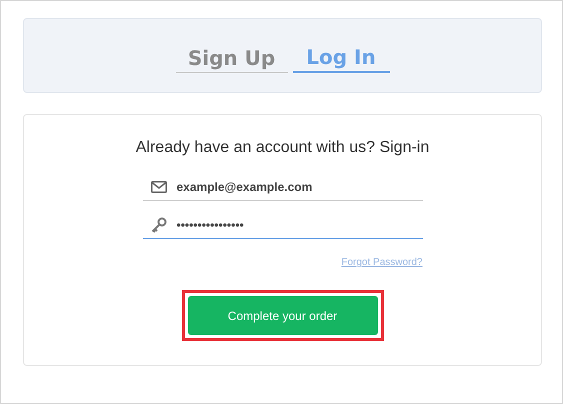 The width and height of the screenshot is (563, 404). I want to click on key-icon, so click(158, 225).